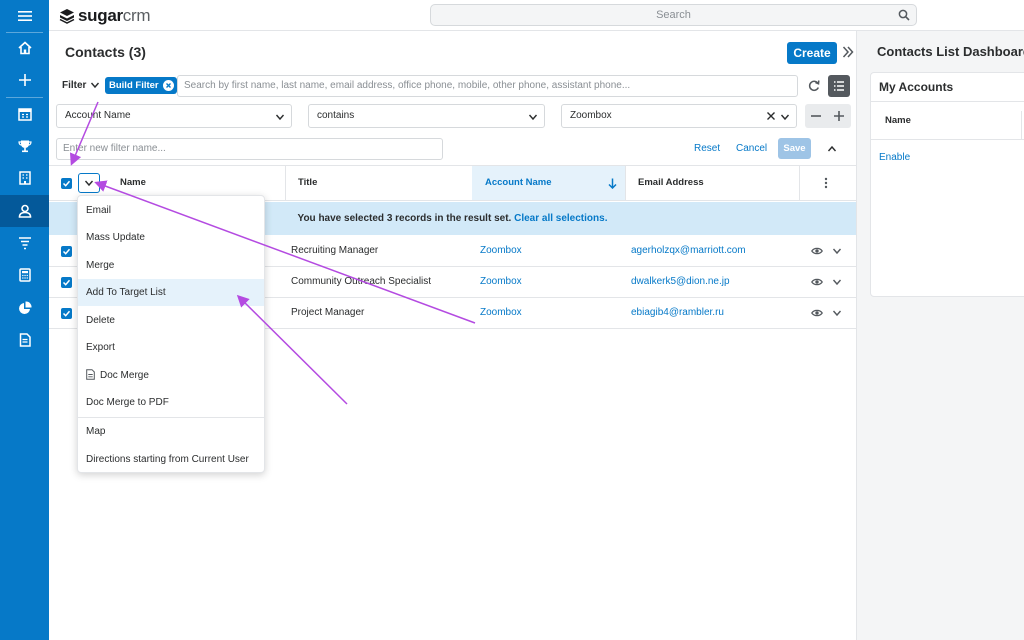 The height and width of the screenshot is (640, 1024). What do you see at coordinates (24, 16) in the screenshot?
I see `menu-icon` at bounding box center [24, 16].